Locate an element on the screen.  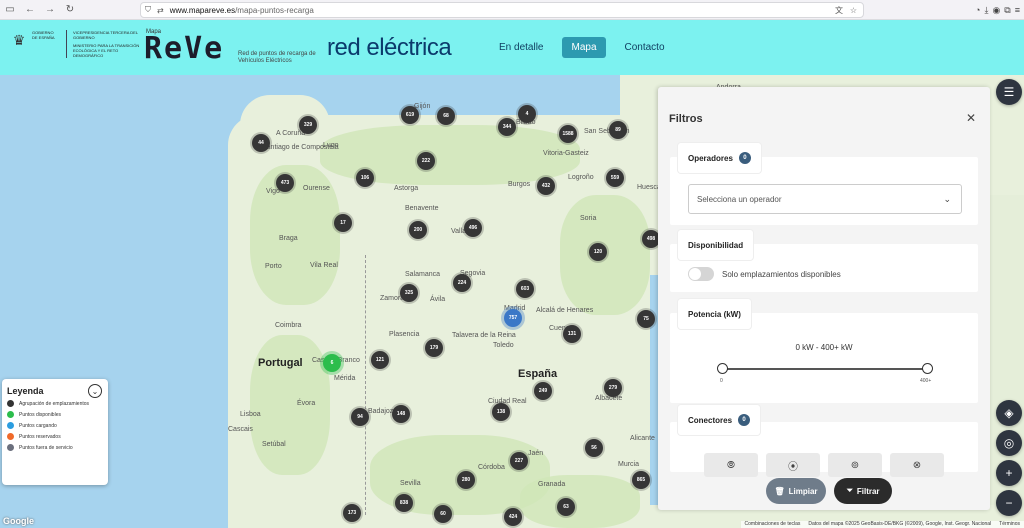
map-cluster-marker: 473 is located at coordinates (285, 183).